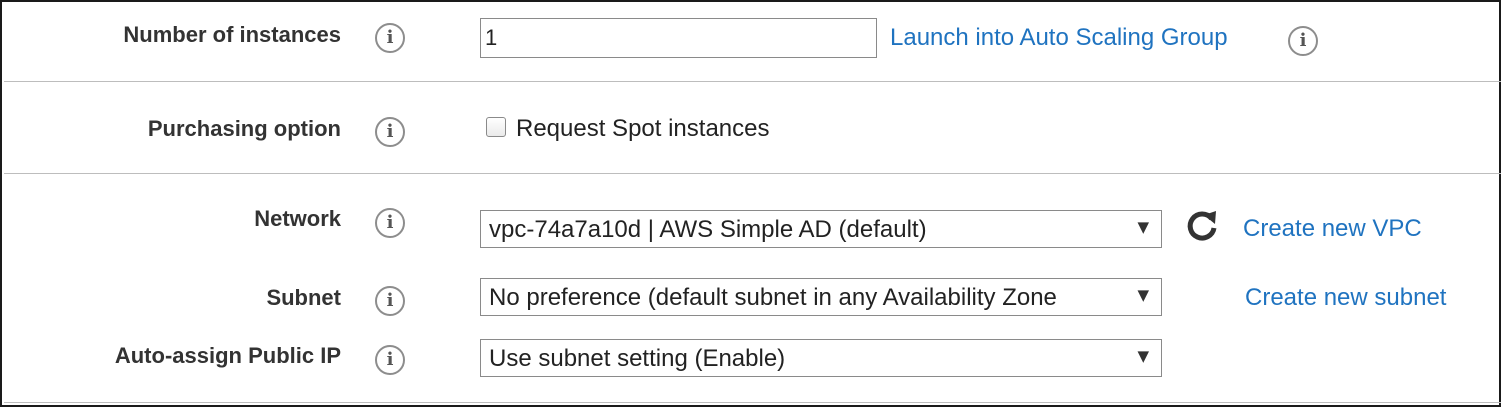 The width and height of the screenshot is (1501, 407). What do you see at coordinates (643, 129) in the screenshot?
I see `request-spot-instances-label: Request Spot instances` at bounding box center [643, 129].